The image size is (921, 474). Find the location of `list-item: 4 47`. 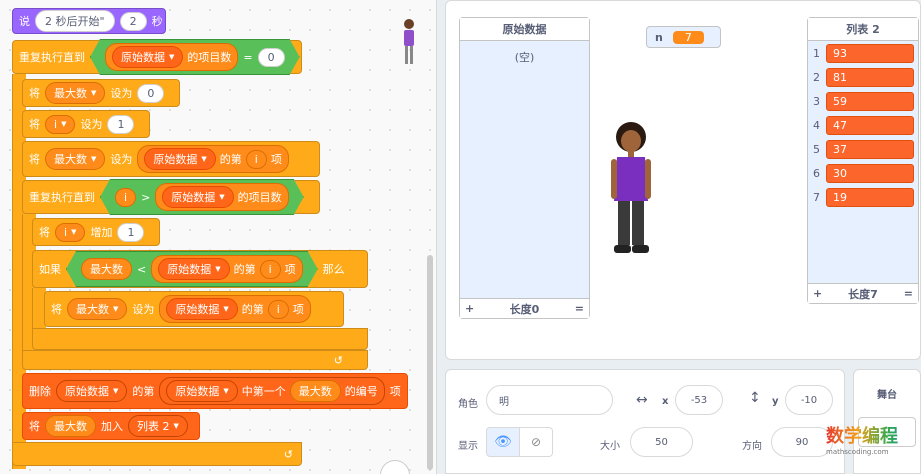

list-item: 4 47 is located at coordinates (863, 125).